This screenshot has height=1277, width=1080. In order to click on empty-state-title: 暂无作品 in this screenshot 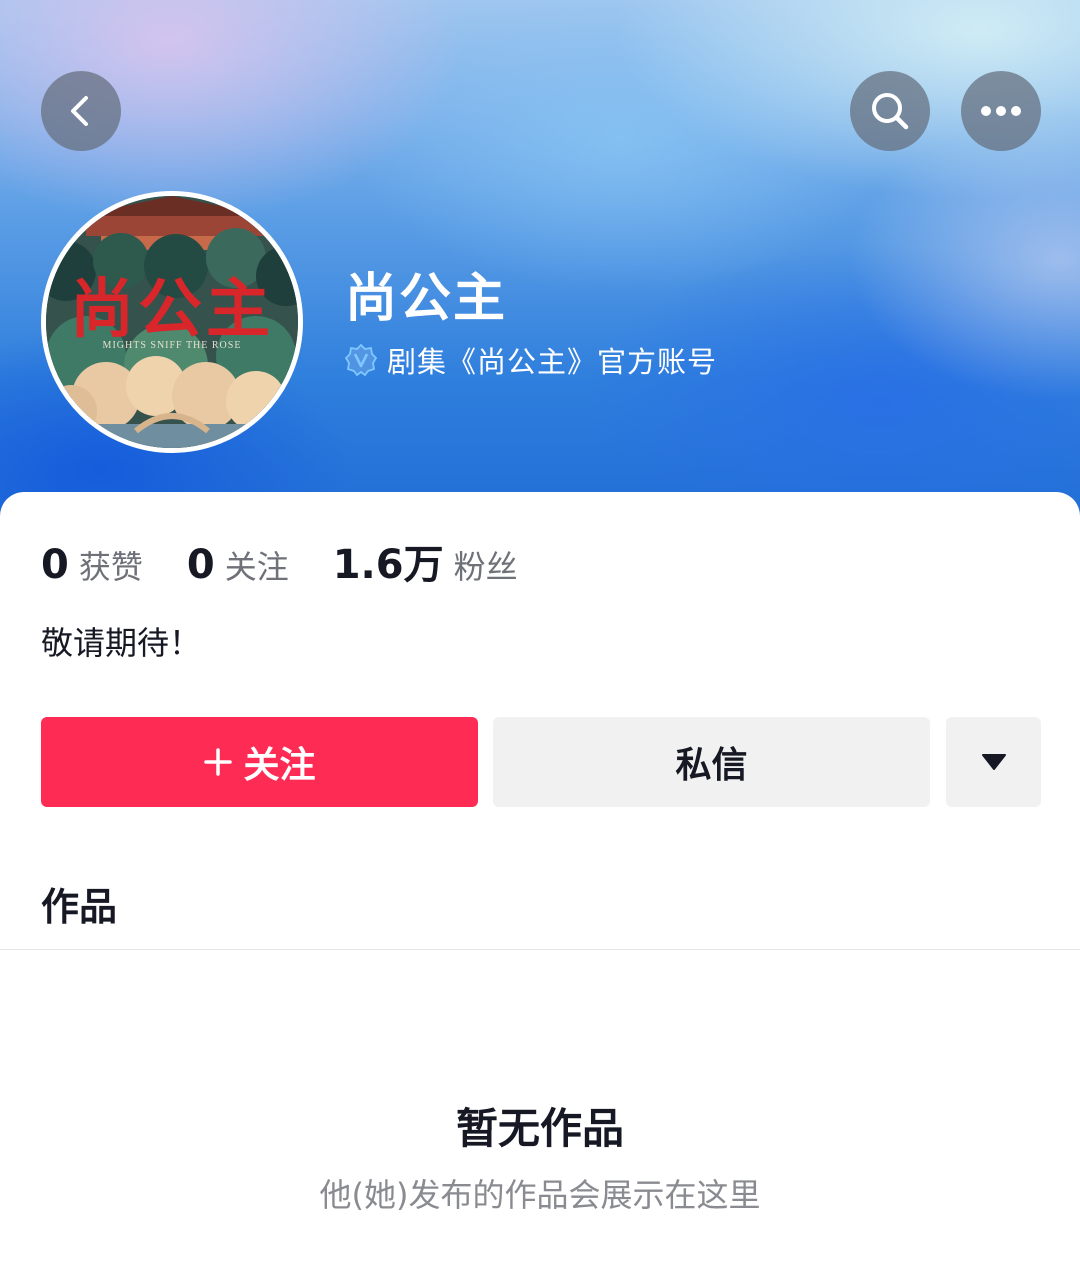, I will do `click(539, 1128)`.